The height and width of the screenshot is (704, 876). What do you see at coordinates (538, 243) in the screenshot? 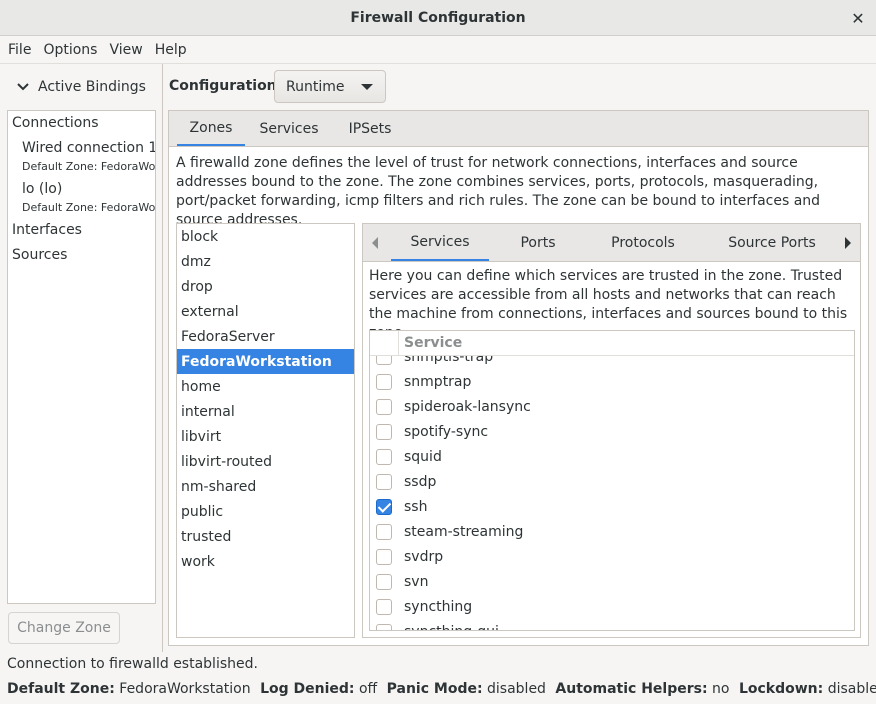
I see `tab-zone-ports: Ports` at bounding box center [538, 243].